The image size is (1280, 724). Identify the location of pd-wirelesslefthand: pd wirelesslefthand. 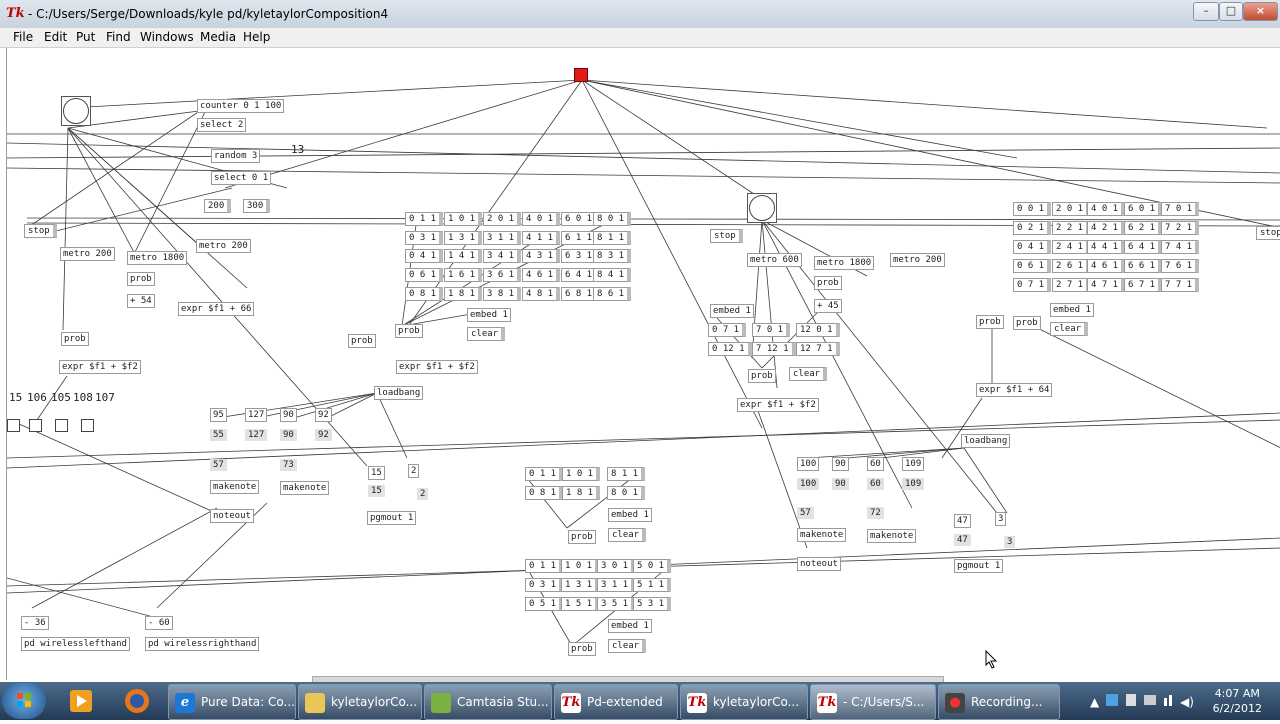
(75, 644).